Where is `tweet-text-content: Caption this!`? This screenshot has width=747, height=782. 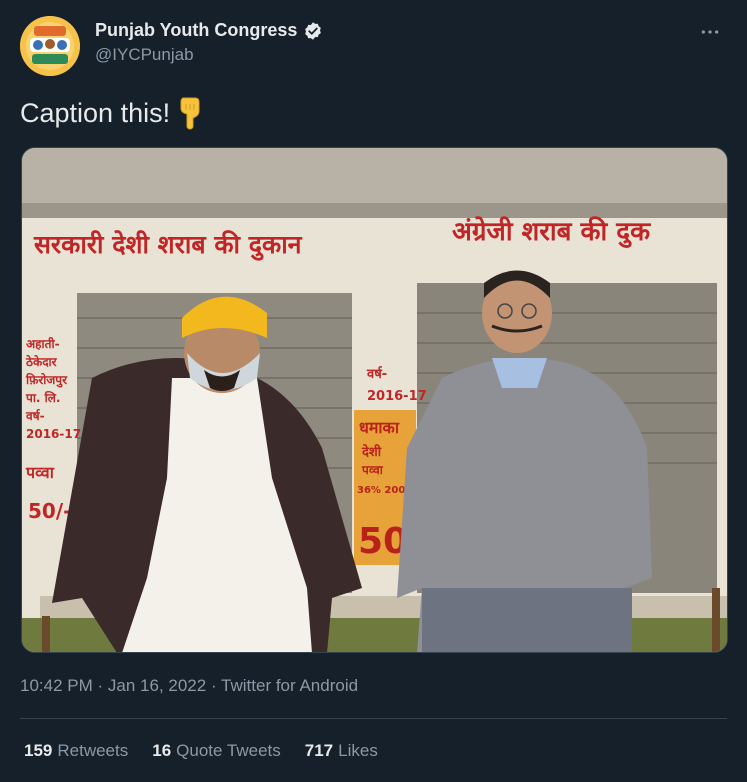 tweet-text-content: Caption this! is located at coordinates (95, 112).